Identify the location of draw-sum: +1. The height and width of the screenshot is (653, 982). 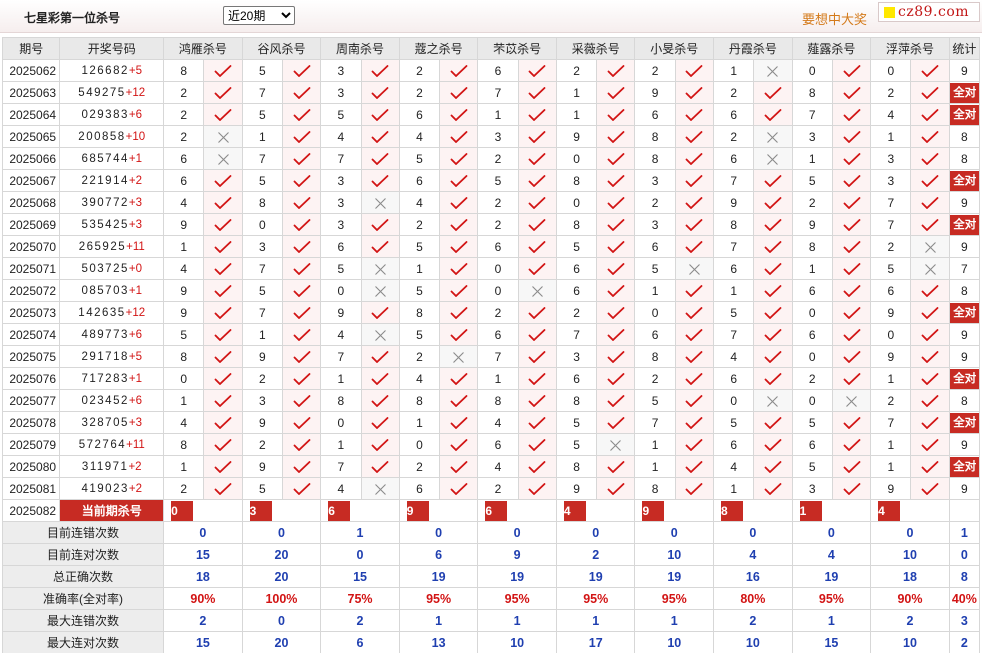
(135, 290).